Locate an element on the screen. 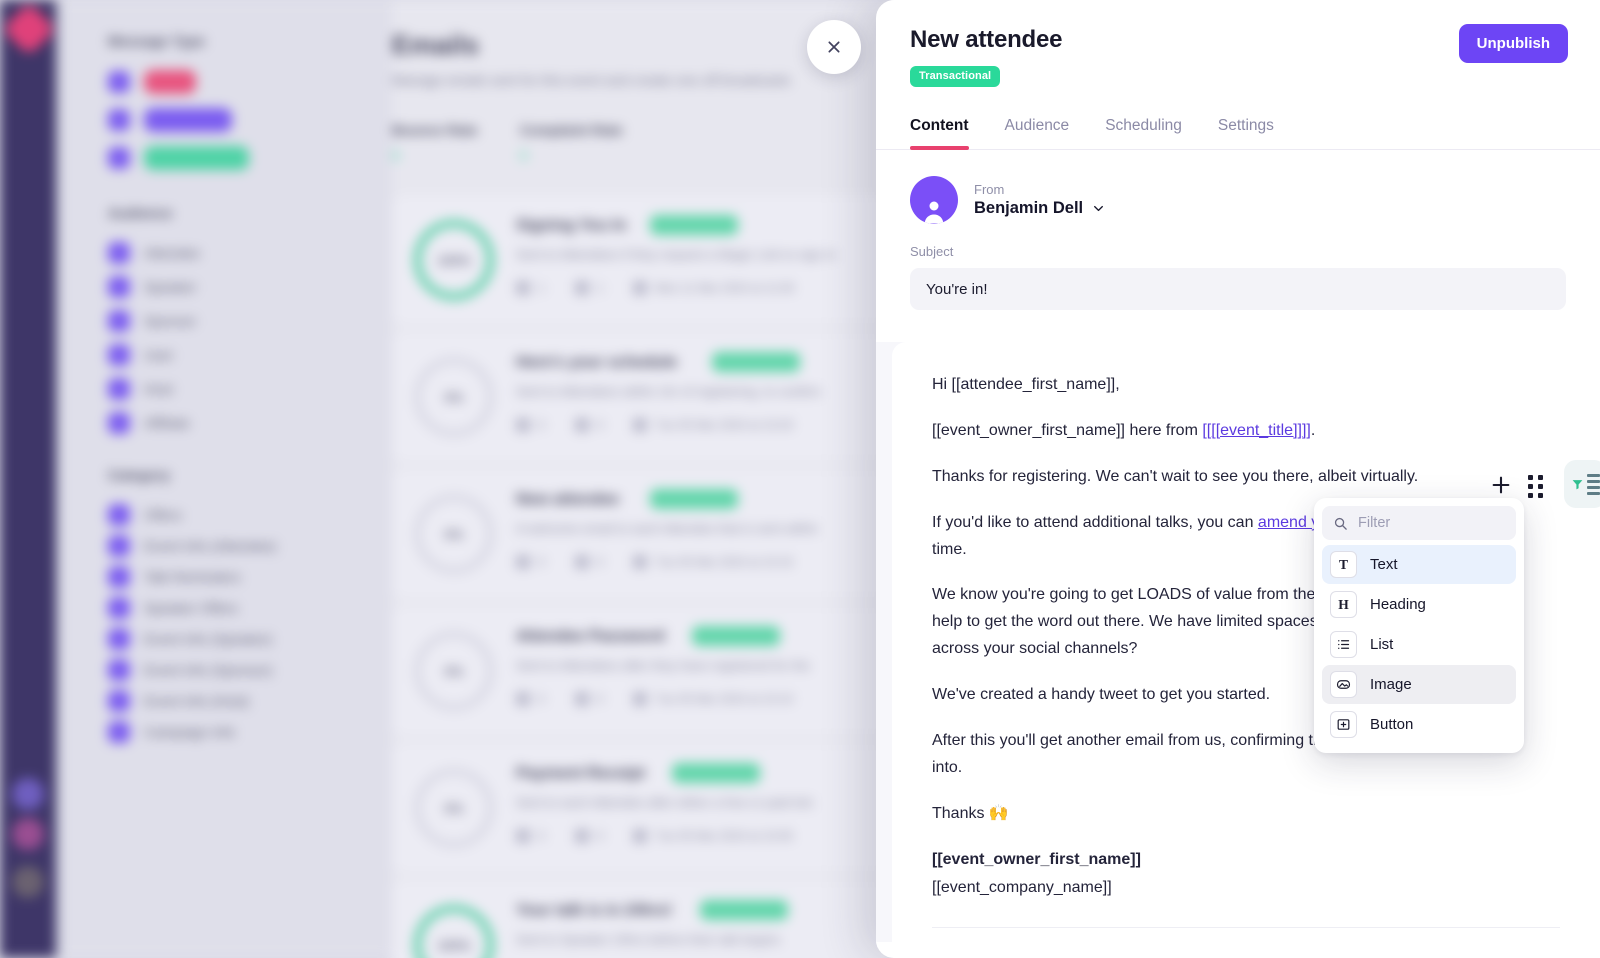 The width and height of the screenshot is (1600, 958). sidebar-item-transactional is located at coordinates (178, 158).